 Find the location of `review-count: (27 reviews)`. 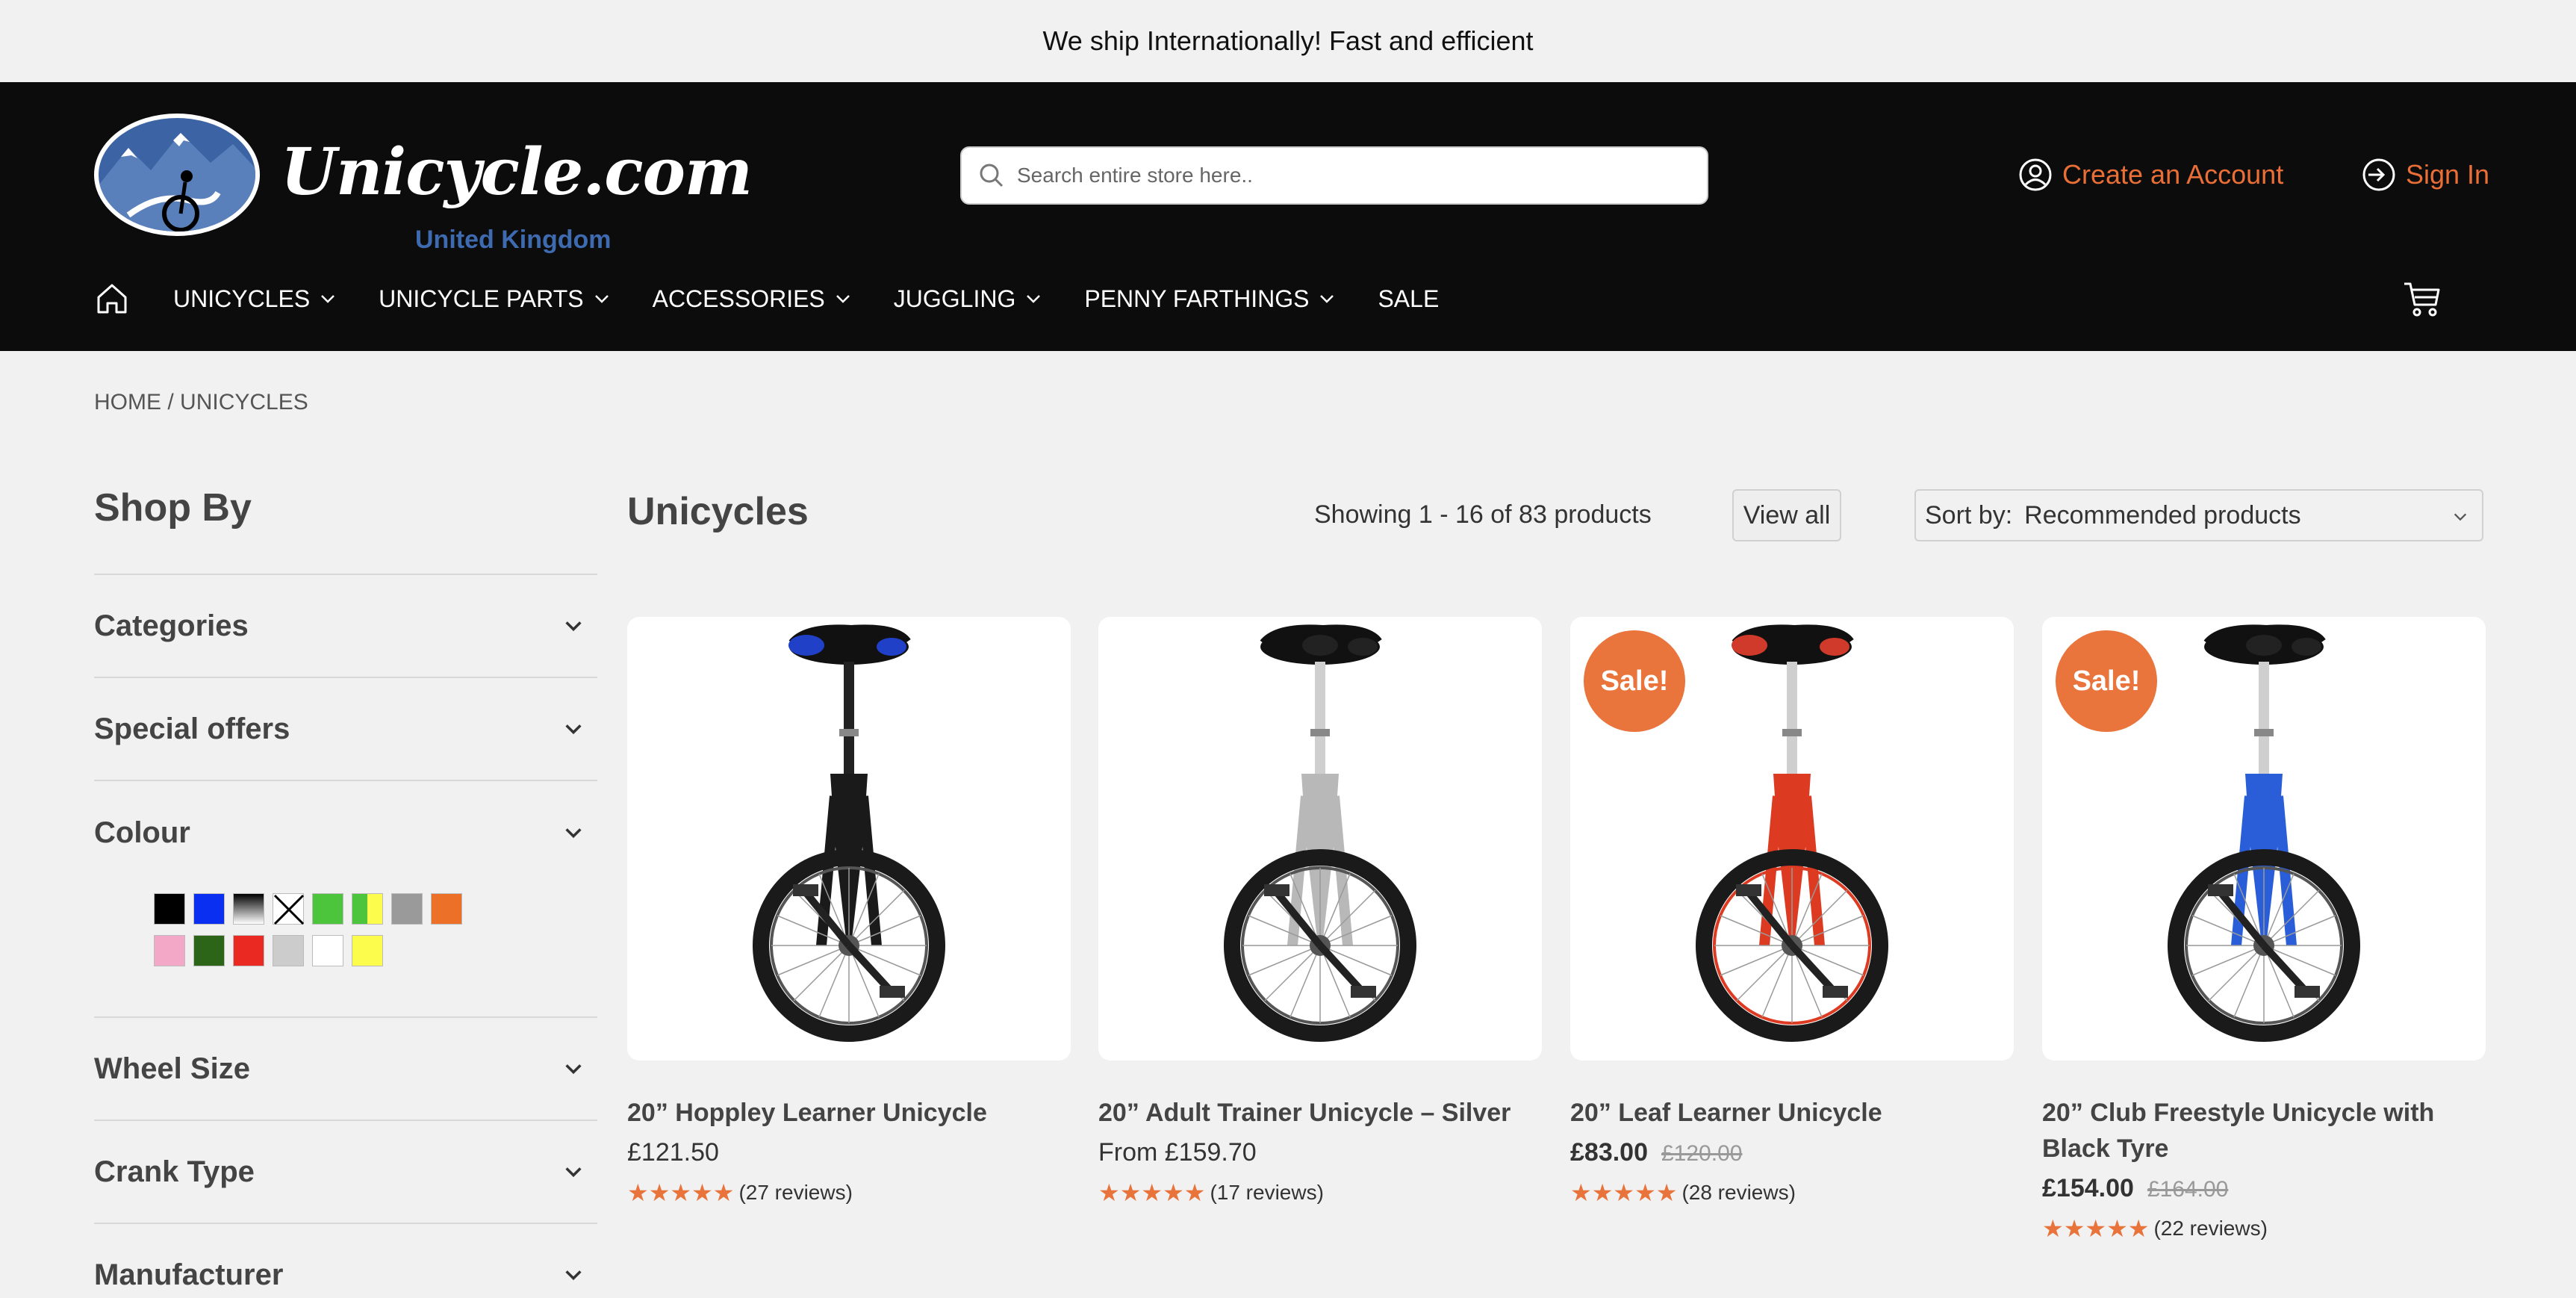

review-count: (27 reviews) is located at coordinates (795, 1192).